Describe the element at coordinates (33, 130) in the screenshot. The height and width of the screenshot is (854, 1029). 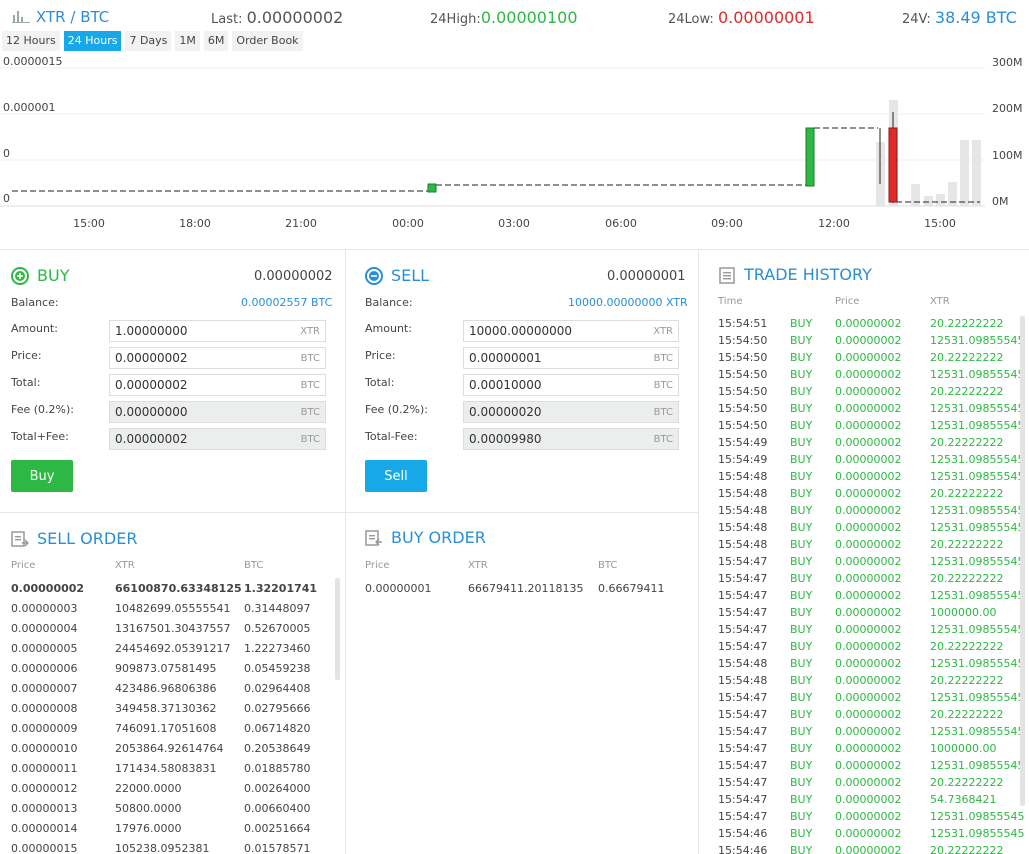
I see `y-axis-left: 0.0000015 0.000001 0 0` at that location.